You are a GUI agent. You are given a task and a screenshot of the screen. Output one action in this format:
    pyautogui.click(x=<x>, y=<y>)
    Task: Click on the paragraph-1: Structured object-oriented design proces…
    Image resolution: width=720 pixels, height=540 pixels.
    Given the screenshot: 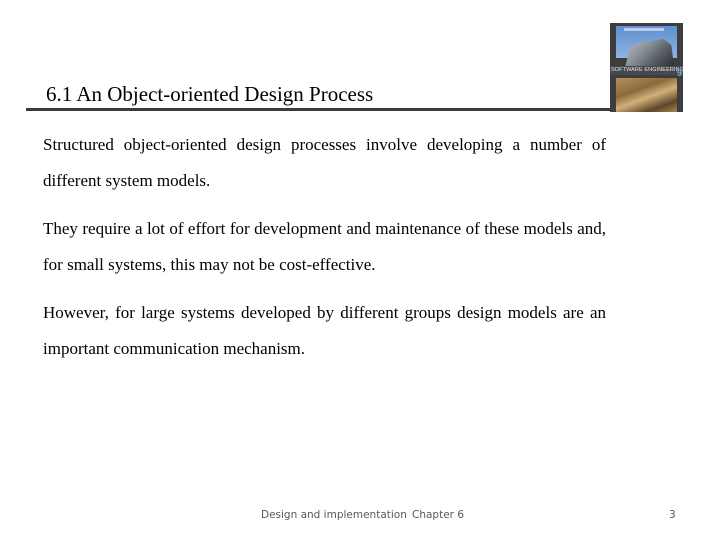 What is the action you would take?
    pyautogui.click(x=324, y=162)
    